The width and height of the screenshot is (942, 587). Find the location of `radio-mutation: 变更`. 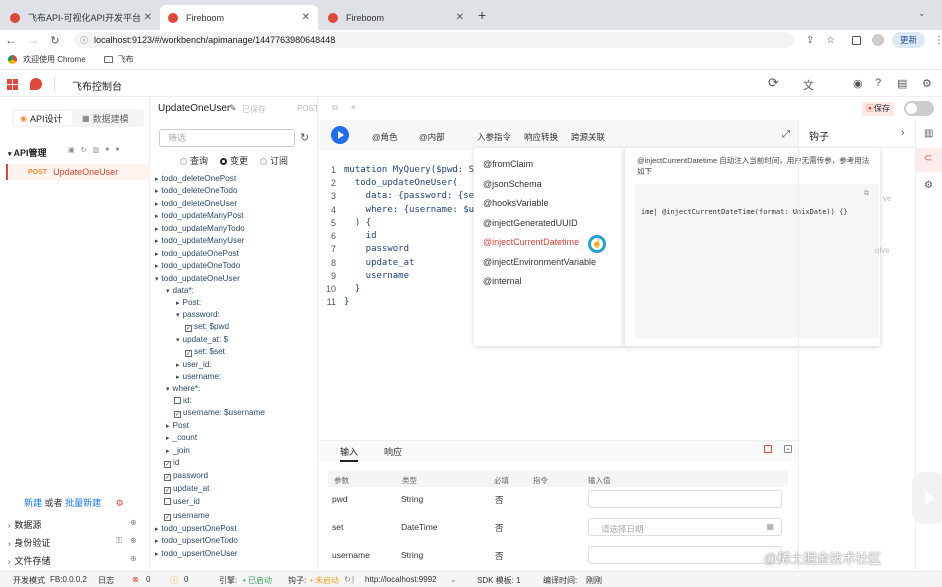

radio-mutation: 变更 is located at coordinates (234, 160).